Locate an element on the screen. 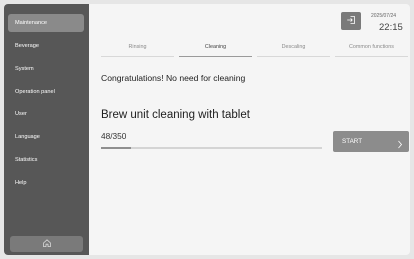 This screenshot has height=259, width=414. sidebar-item-operation-panel: Operation panel is located at coordinates (46, 92).